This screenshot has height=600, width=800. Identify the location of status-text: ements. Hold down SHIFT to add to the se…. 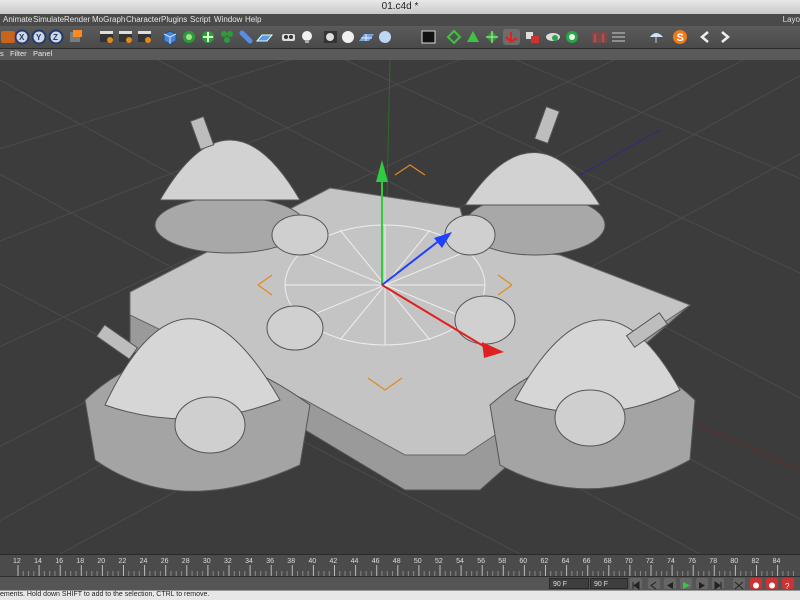
(105, 594).